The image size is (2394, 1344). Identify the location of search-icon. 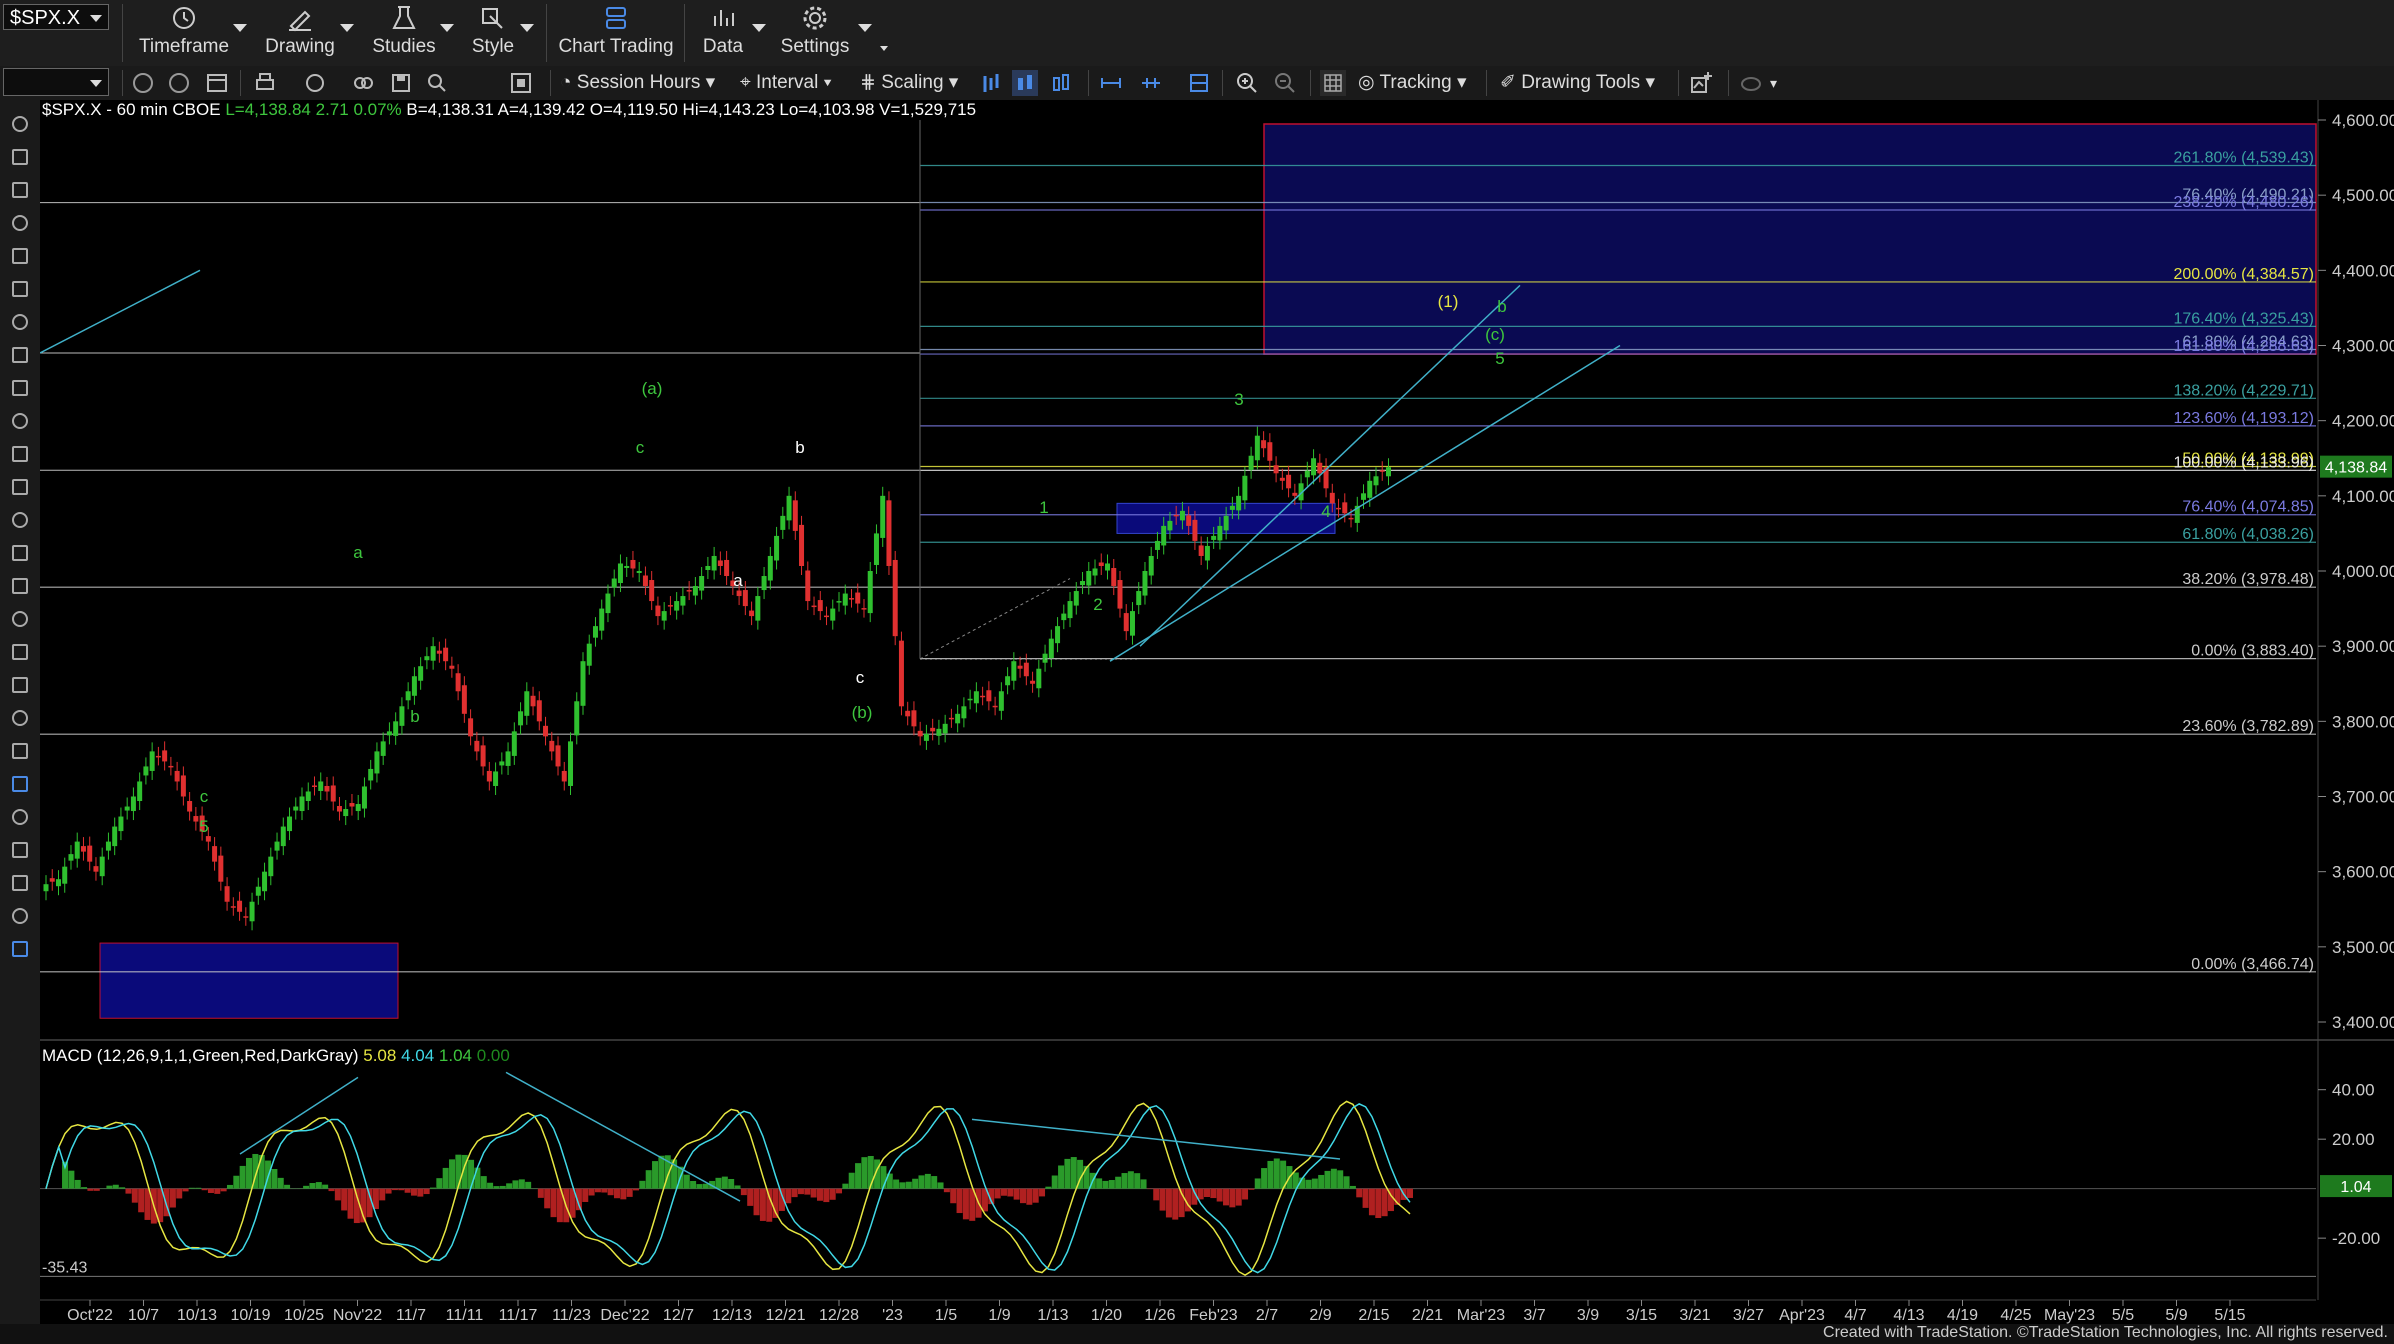
(437, 83).